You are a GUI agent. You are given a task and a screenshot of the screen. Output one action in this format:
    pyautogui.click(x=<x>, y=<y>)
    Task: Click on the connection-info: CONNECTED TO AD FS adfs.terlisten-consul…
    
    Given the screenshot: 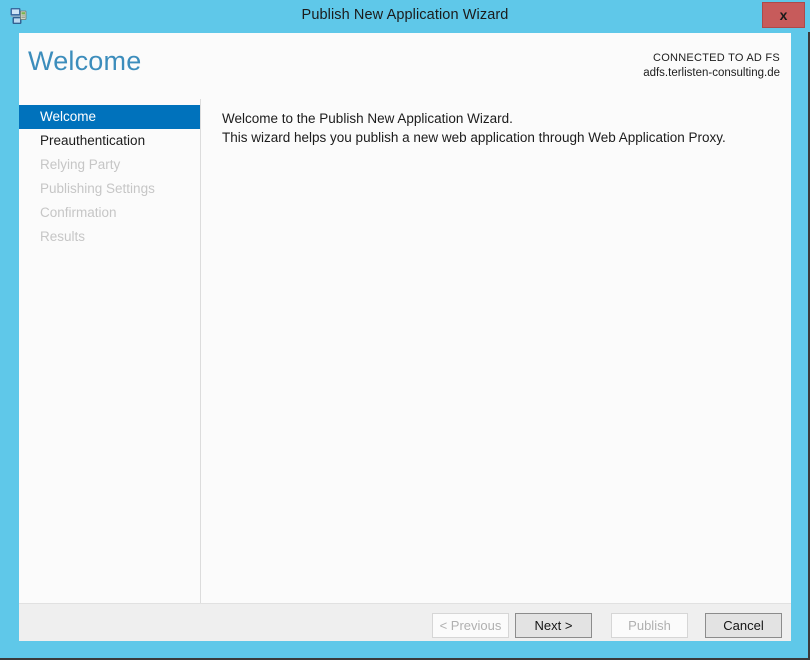 What is the action you would take?
    pyautogui.click(x=711, y=65)
    